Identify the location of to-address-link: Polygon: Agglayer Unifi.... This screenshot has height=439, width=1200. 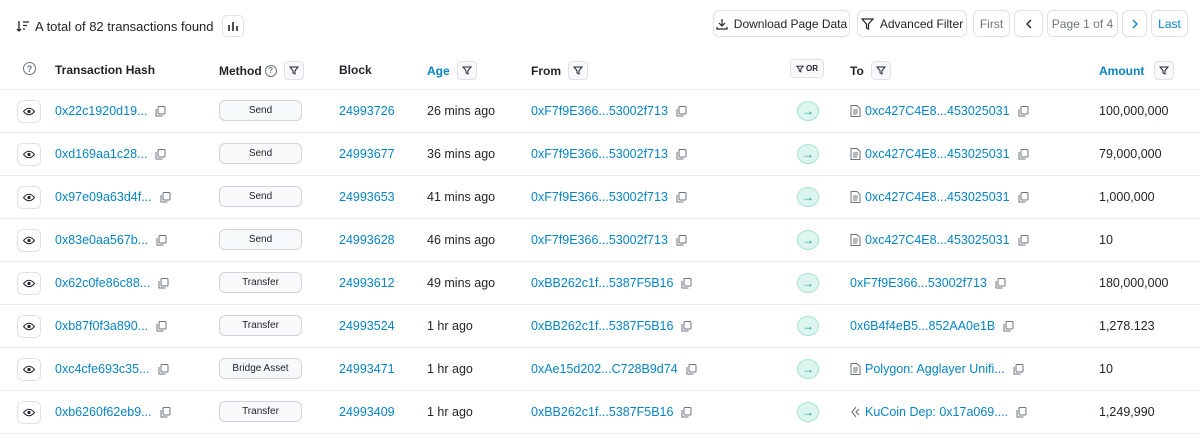
(935, 369).